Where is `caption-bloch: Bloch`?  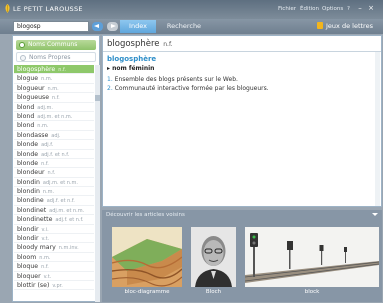 caption-bloch: Bloch is located at coordinates (213, 292).